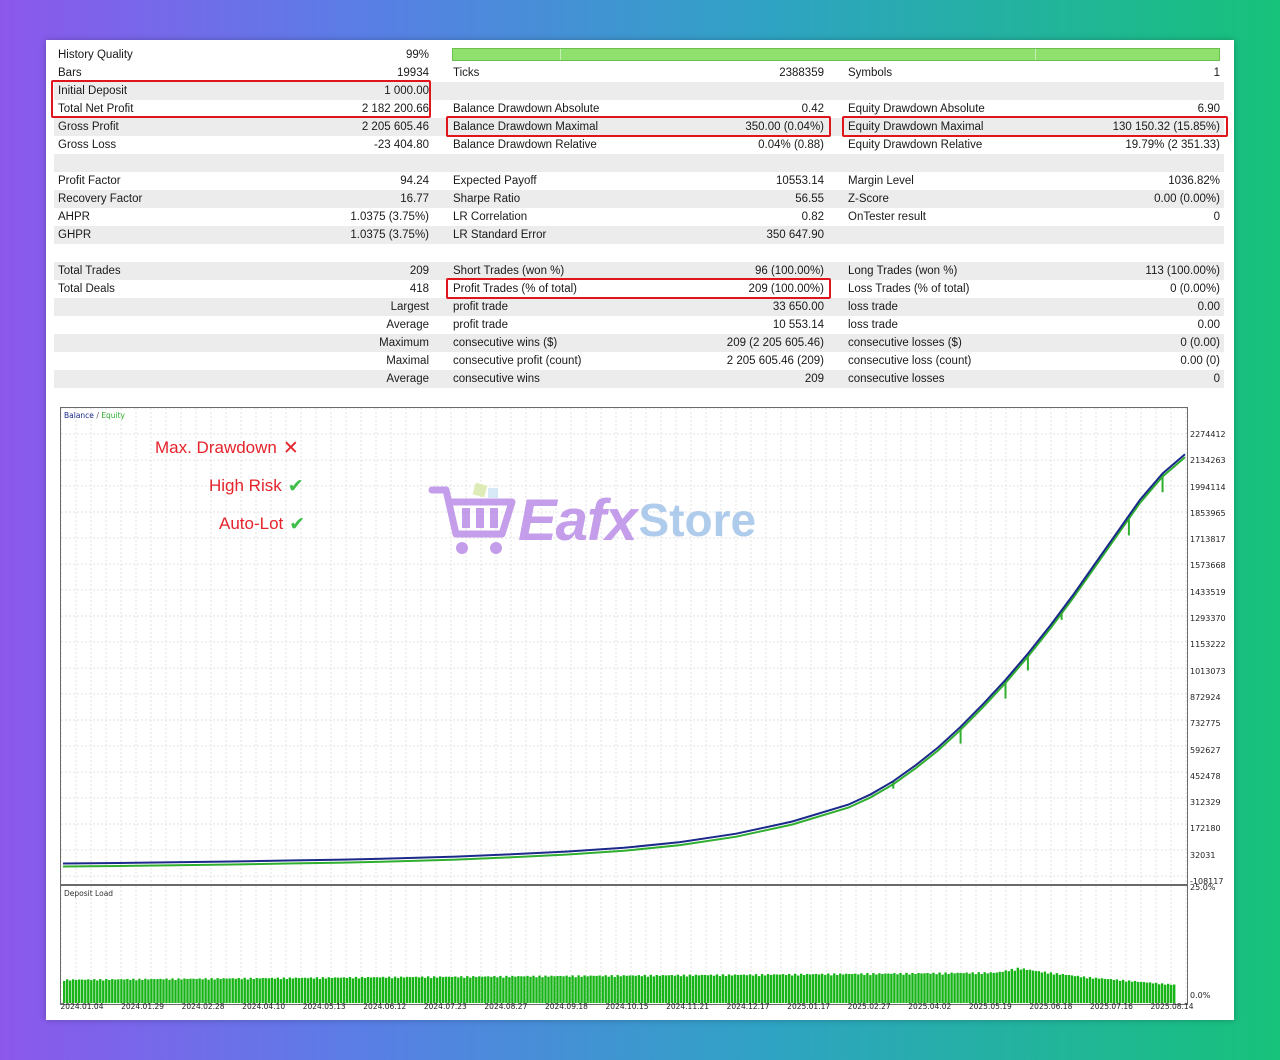  Describe the element at coordinates (496, 379) in the screenshot. I see `stat-l2: consecutive wins` at that location.